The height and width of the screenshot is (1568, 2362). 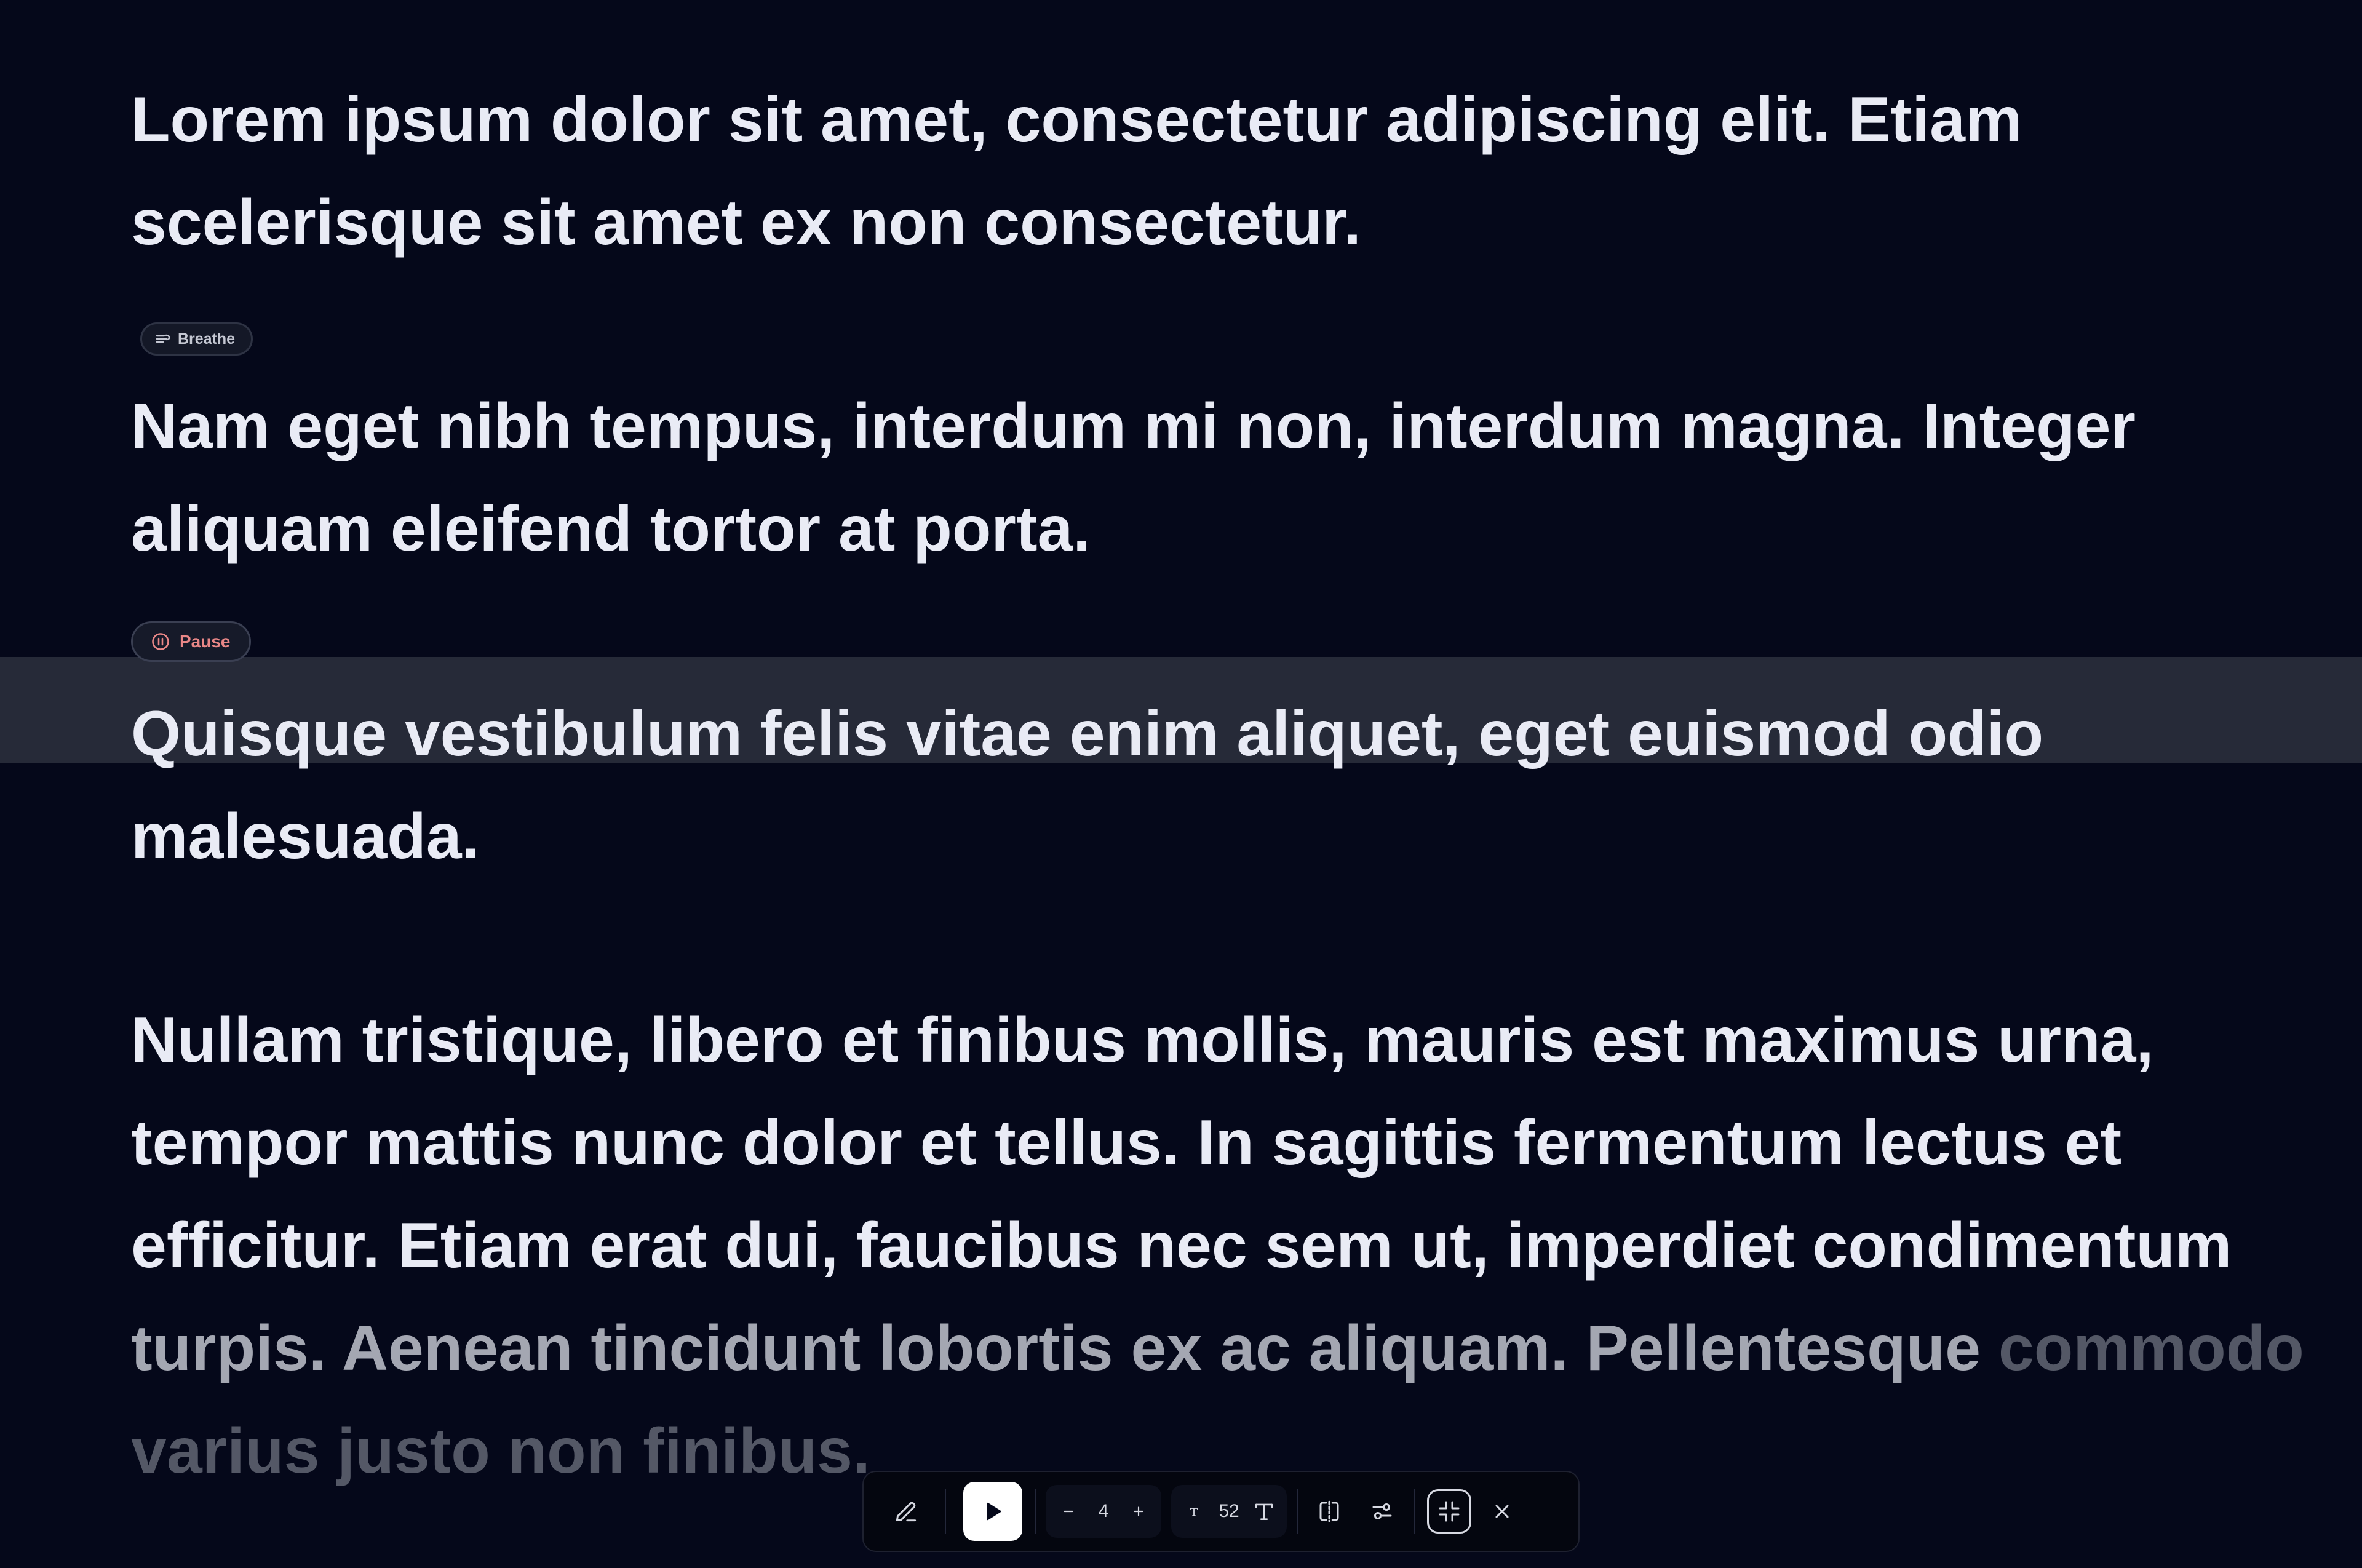 What do you see at coordinates (205, 642) in the screenshot?
I see `pause-marker-label: Pause` at bounding box center [205, 642].